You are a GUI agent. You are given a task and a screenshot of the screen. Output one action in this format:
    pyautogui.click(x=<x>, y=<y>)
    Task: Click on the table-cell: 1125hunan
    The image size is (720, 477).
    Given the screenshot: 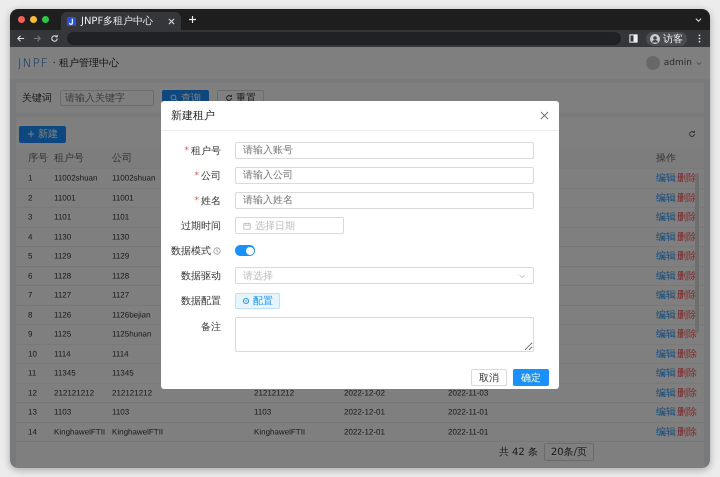 What is the action you would take?
    pyautogui.click(x=132, y=334)
    